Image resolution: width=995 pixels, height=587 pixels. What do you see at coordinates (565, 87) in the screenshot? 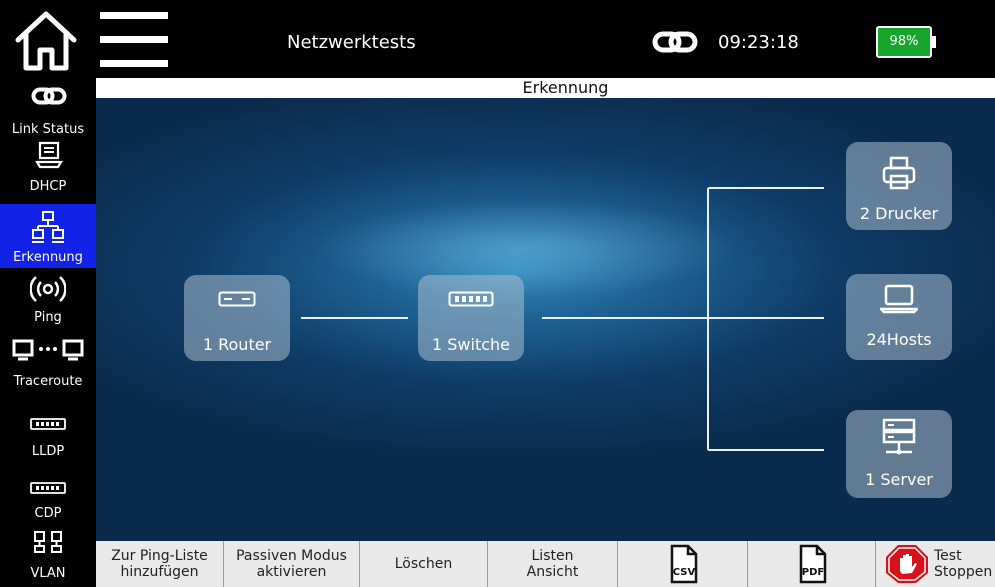
I see `section-title: Erkennung` at bounding box center [565, 87].